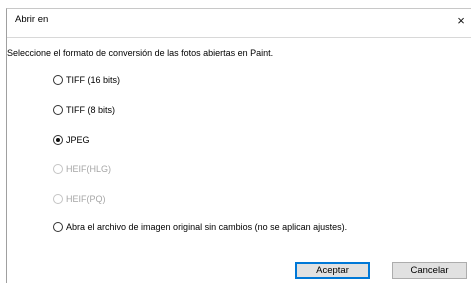 Image resolution: width=471 pixels, height=283 pixels. Describe the element at coordinates (239, 37) in the screenshot. I see `title-divider` at that location.